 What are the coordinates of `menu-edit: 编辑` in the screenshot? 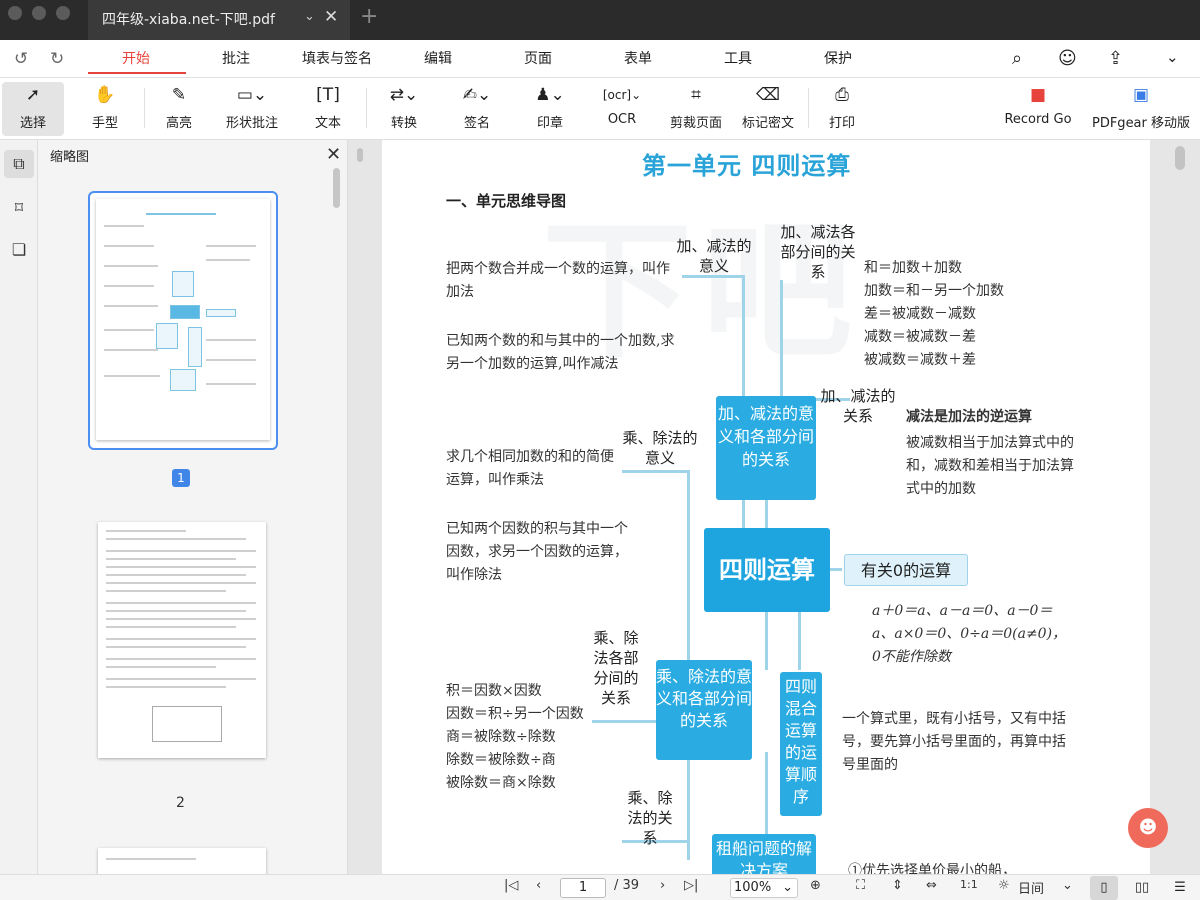 It's located at (438, 58).